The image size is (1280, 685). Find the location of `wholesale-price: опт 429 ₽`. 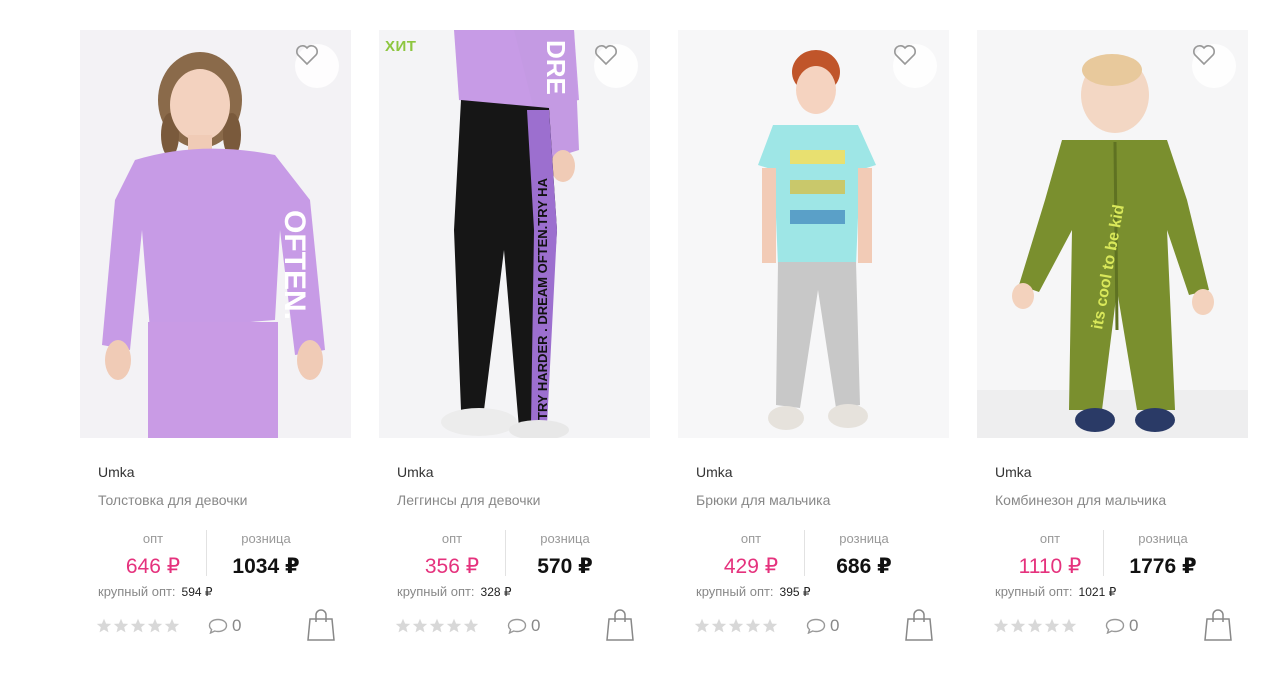

wholesale-price: опт 429 ₽ is located at coordinates (751, 556).